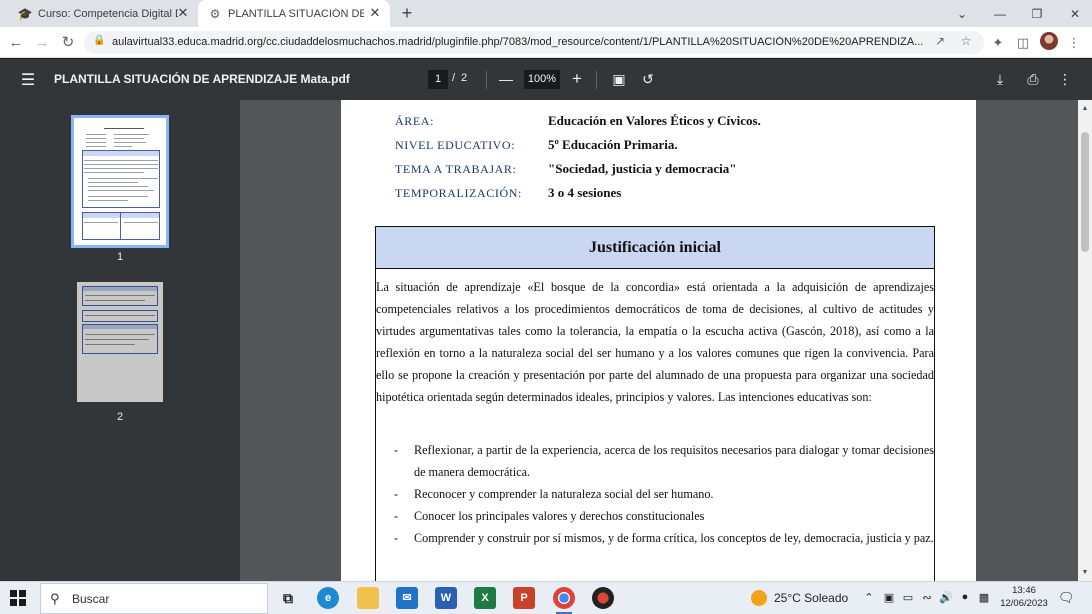  Describe the element at coordinates (889, 597) in the screenshot. I see `meet-now-icon: ▣` at that location.